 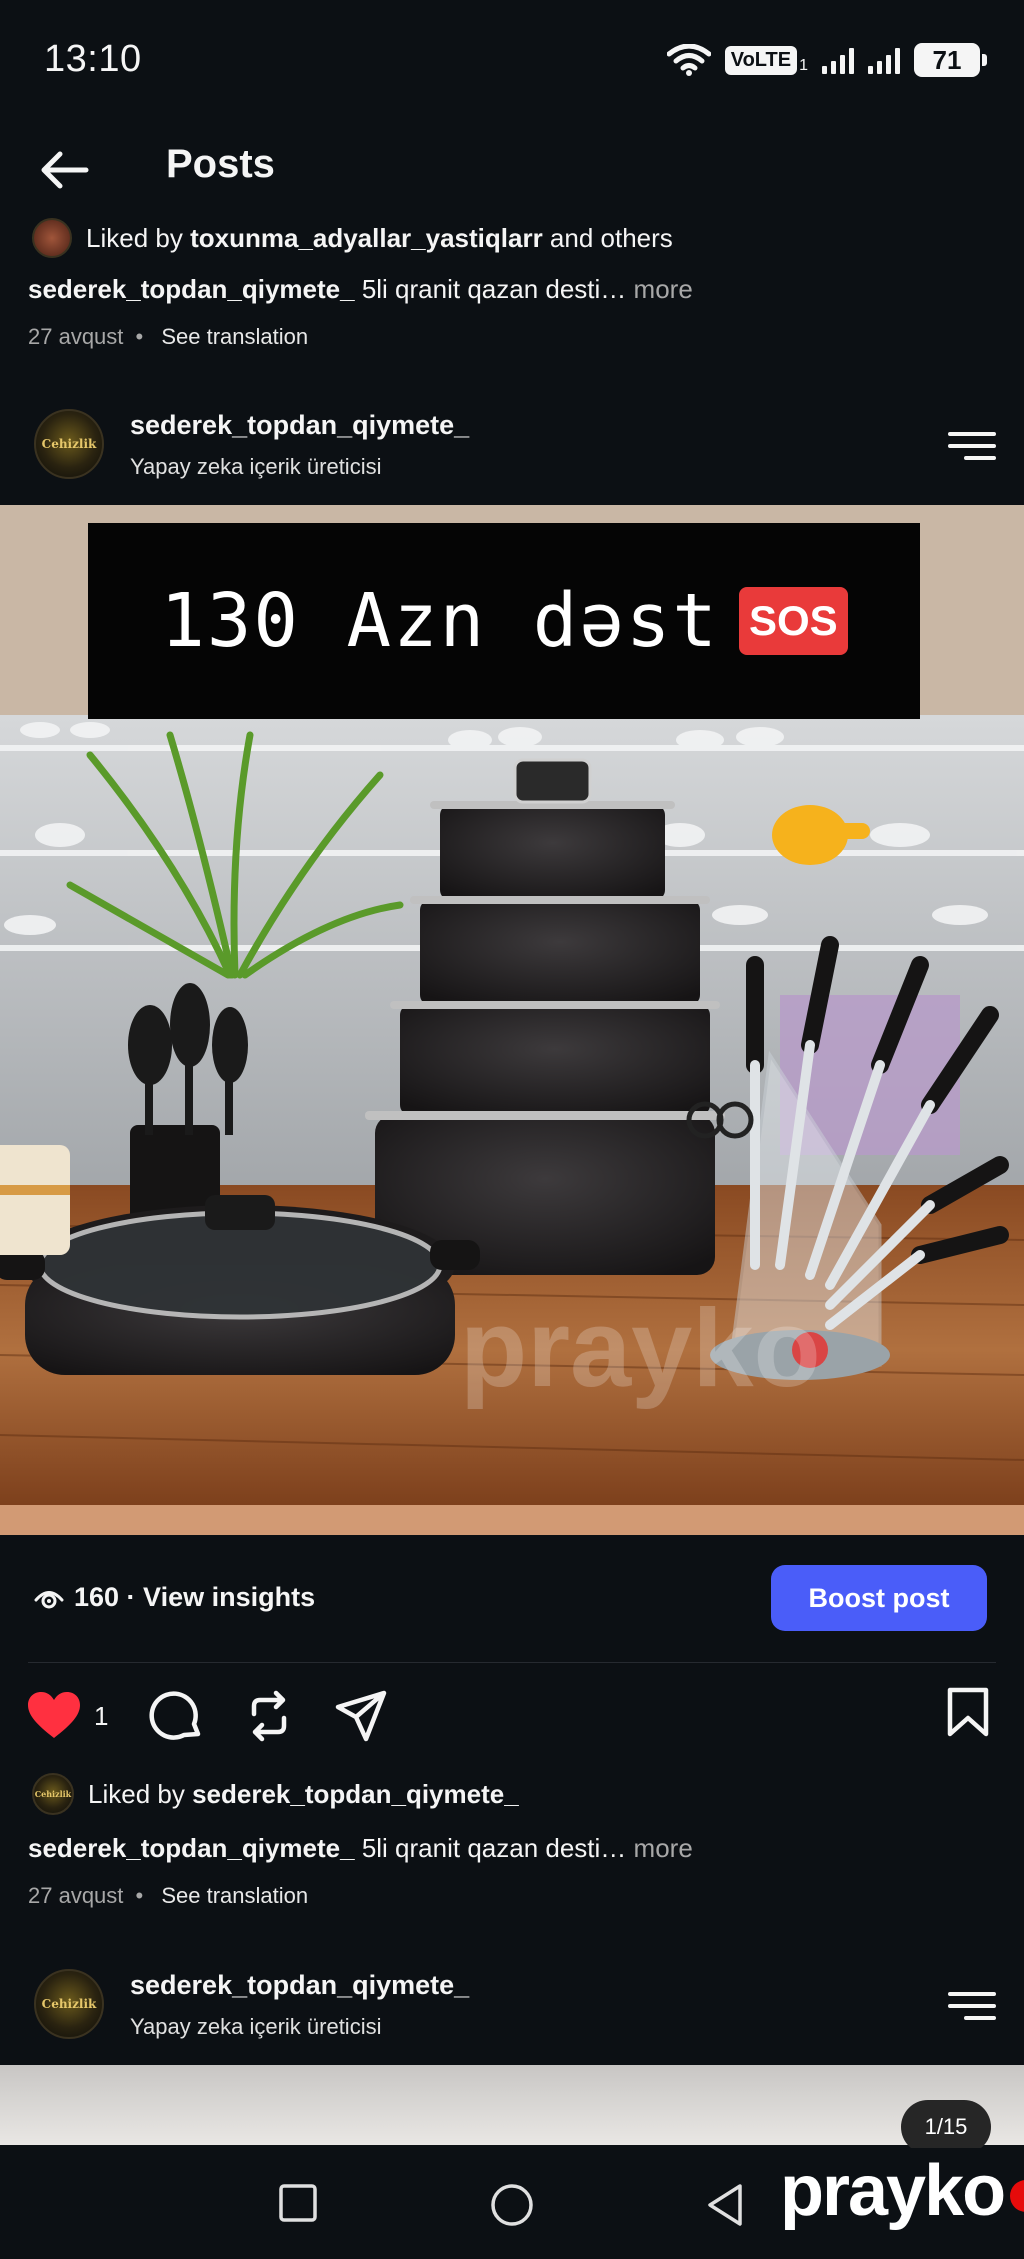 I want to click on next-account-avatar: Cehizlik, so click(x=69, y=2004).